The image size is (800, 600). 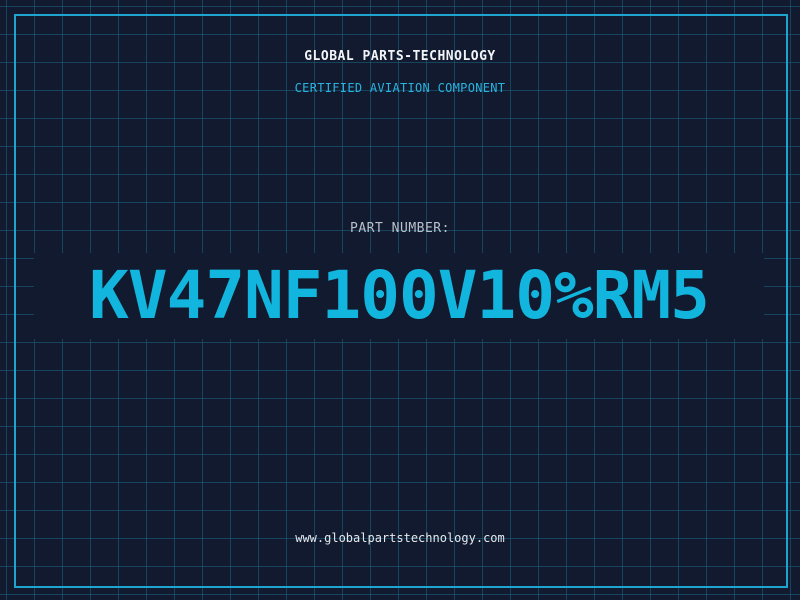 What do you see at coordinates (400, 88) in the screenshot?
I see `certification-subtitle: CERTIFIED AVIATION COMPONENT` at bounding box center [400, 88].